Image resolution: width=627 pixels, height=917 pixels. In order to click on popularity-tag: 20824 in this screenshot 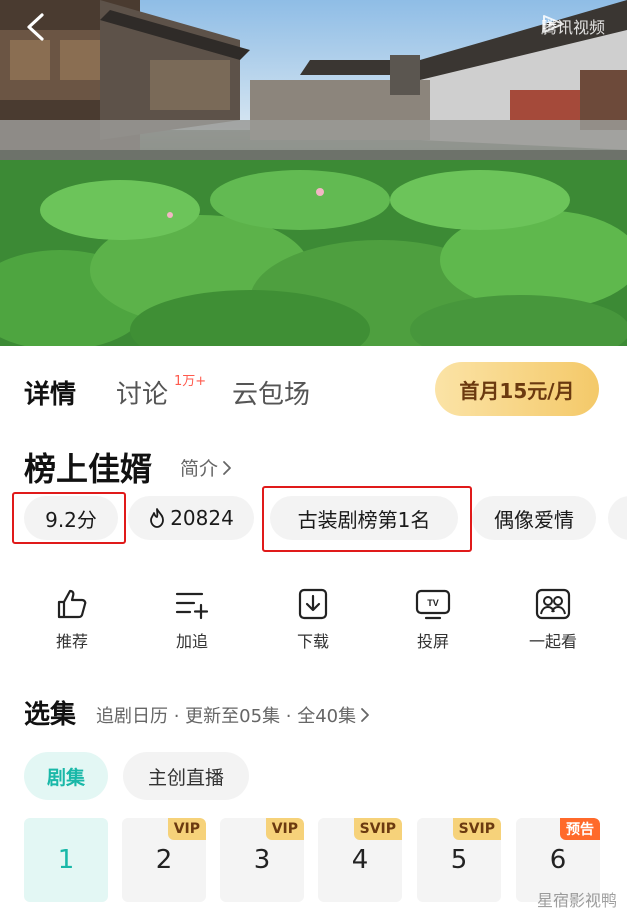, I will do `click(191, 518)`.